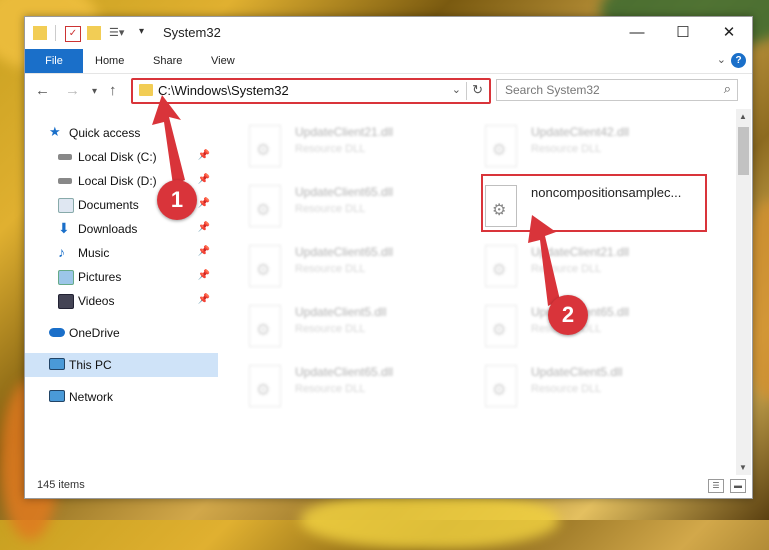 The width and height of the screenshot is (769, 550). Describe the element at coordinates (91, 397) in the screenshot. I see `sidebar-item-label: Network` at that location.